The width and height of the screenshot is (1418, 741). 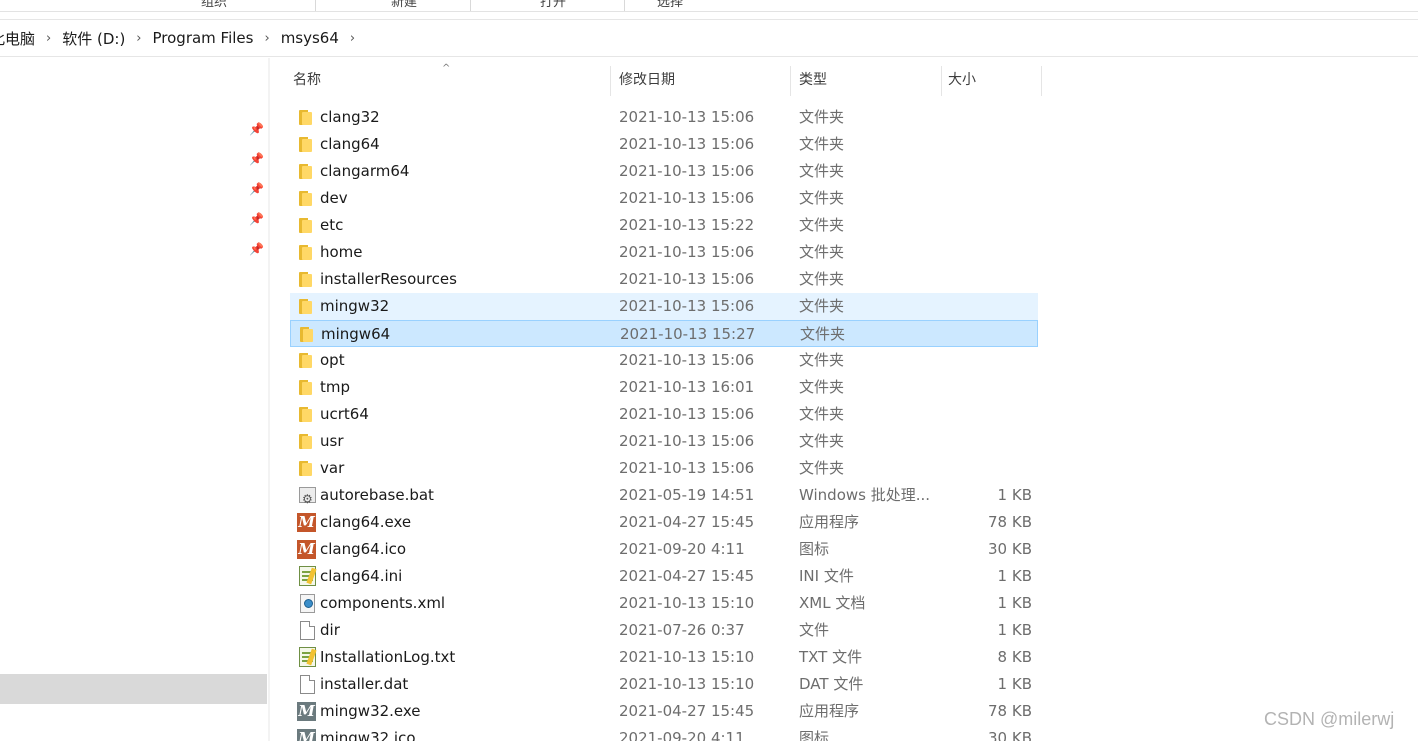 I want to click on file-size: 30 KB, so click(x=1010, y=549).